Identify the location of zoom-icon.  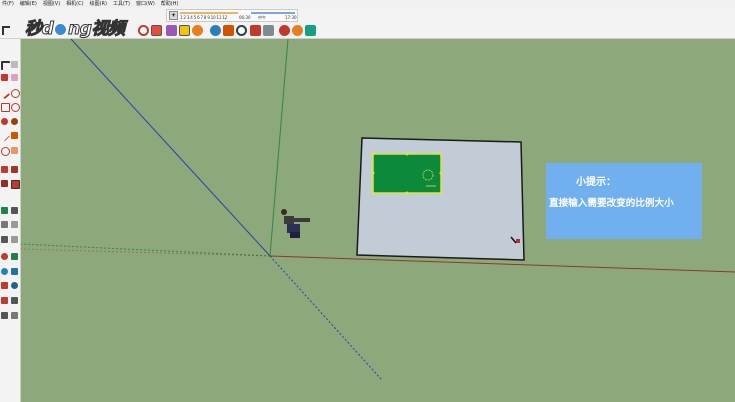
(241, 30).